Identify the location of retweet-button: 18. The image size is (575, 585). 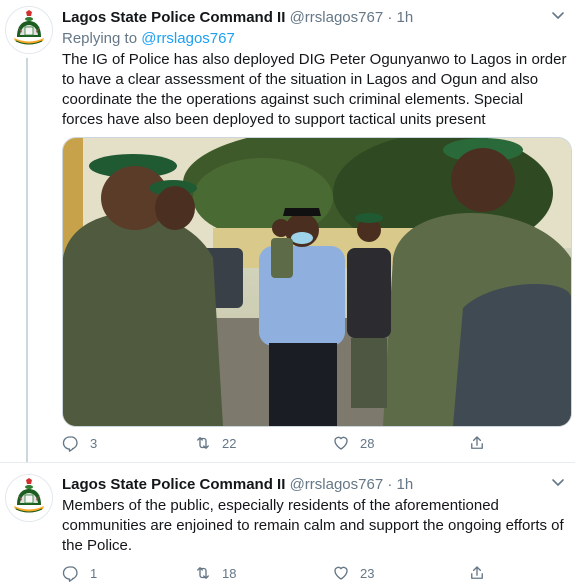
(215, 573).